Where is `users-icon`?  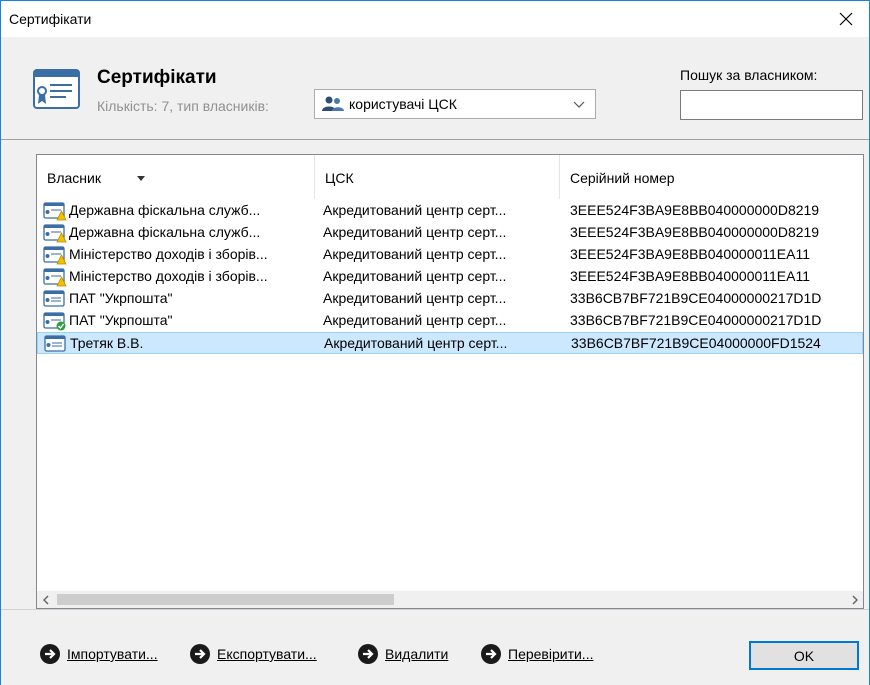 users-icon is located at coordinates (333, 103).